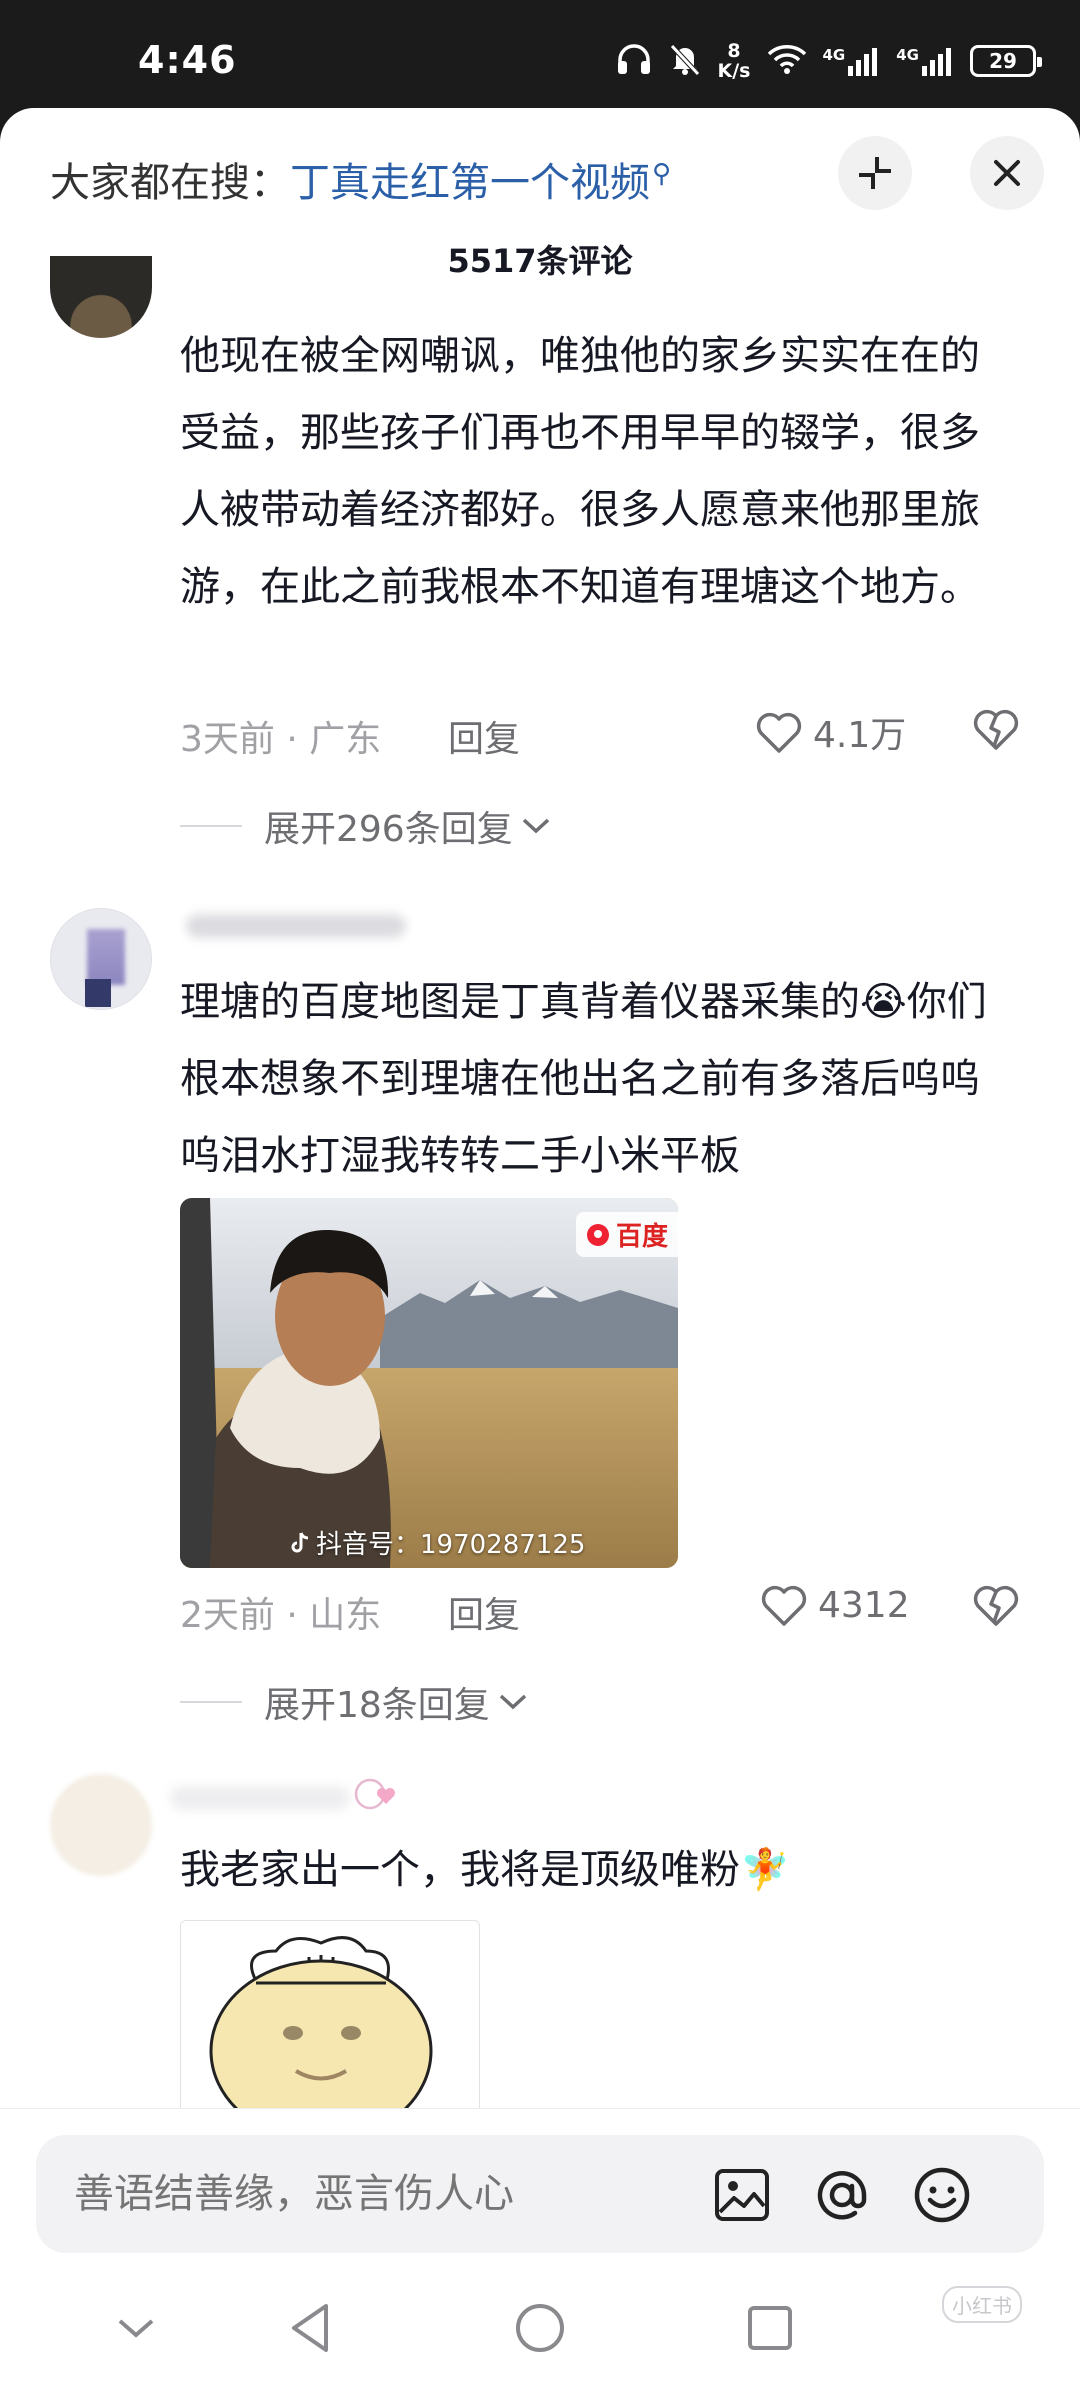 The image size is (1080, 2400). I want to click on wifi-icon, so click(787, 61).